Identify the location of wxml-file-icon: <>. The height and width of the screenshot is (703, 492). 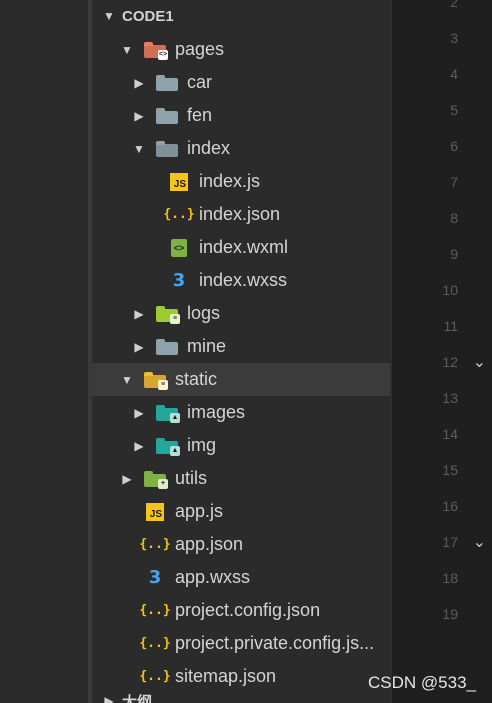
(179, 248).